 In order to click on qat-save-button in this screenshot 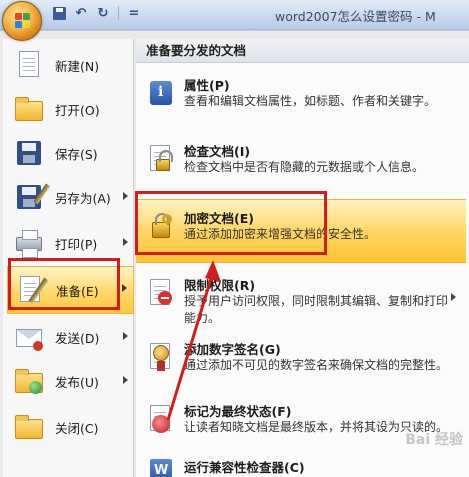, I will do `click(59, 13)`.